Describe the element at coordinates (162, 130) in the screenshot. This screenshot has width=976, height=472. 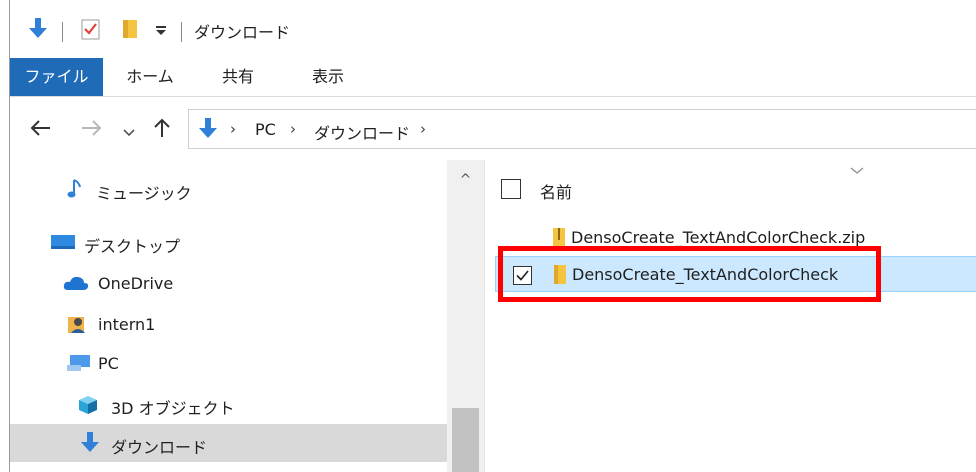
I see `up-arrow-icon` at that location.